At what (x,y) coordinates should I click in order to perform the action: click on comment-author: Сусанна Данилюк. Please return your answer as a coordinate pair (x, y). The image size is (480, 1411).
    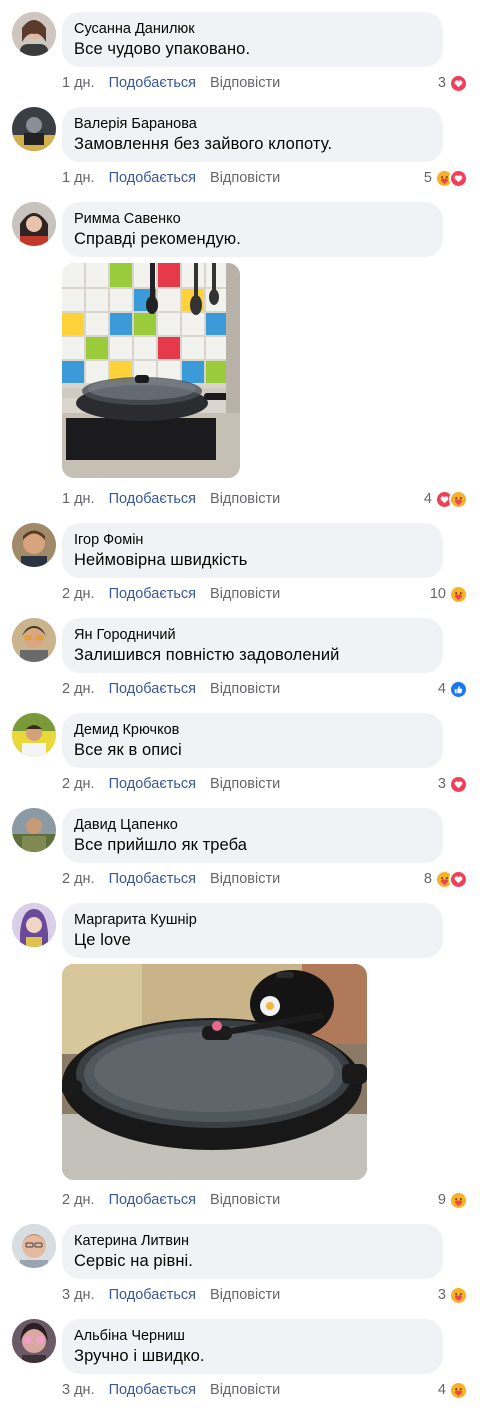
    Looking at the image, I should click on (252, 29).